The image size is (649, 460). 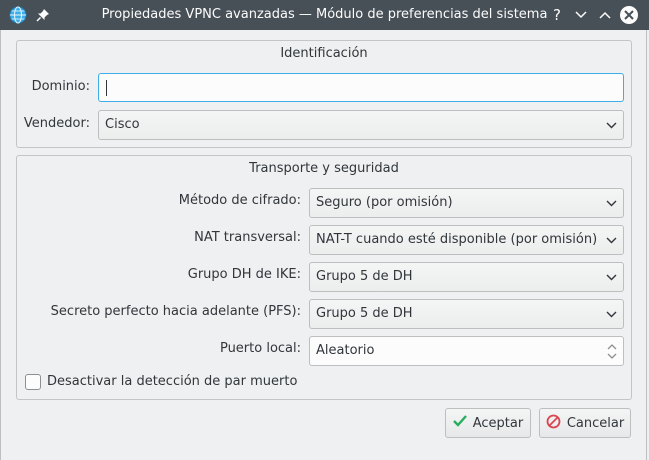 I want to click on domain-label: Dominio:, so click(x=60, y=86).